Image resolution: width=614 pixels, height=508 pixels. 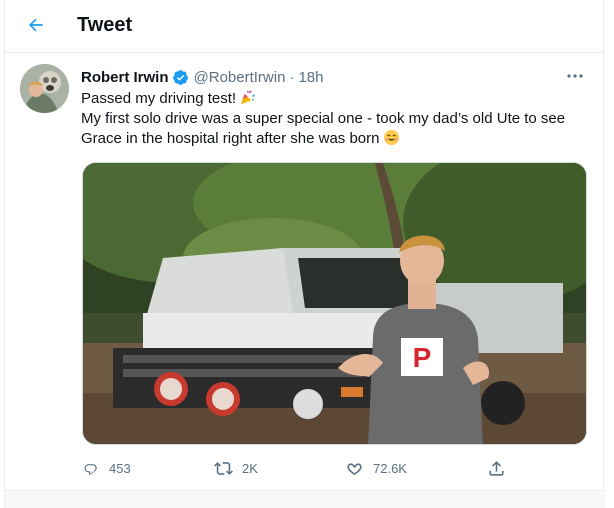 What do you see at coordinates (336, 99) in the screenshot?
I see `tweet-line-1: Passed my driving test!` at bounding box center [336, 99].